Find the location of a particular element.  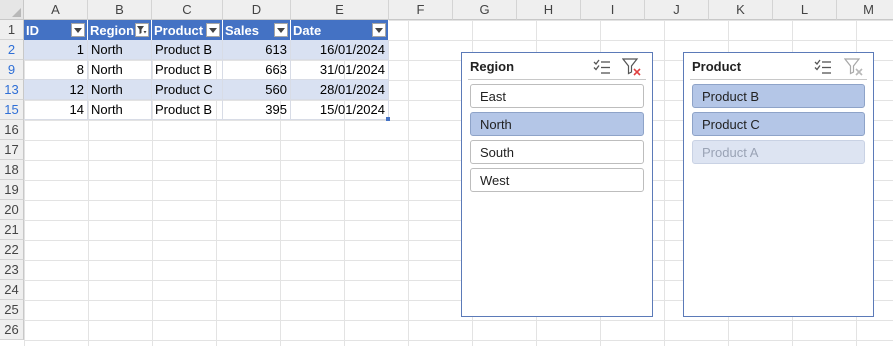

table-header-product: Product is located at coordinates (187, 30).